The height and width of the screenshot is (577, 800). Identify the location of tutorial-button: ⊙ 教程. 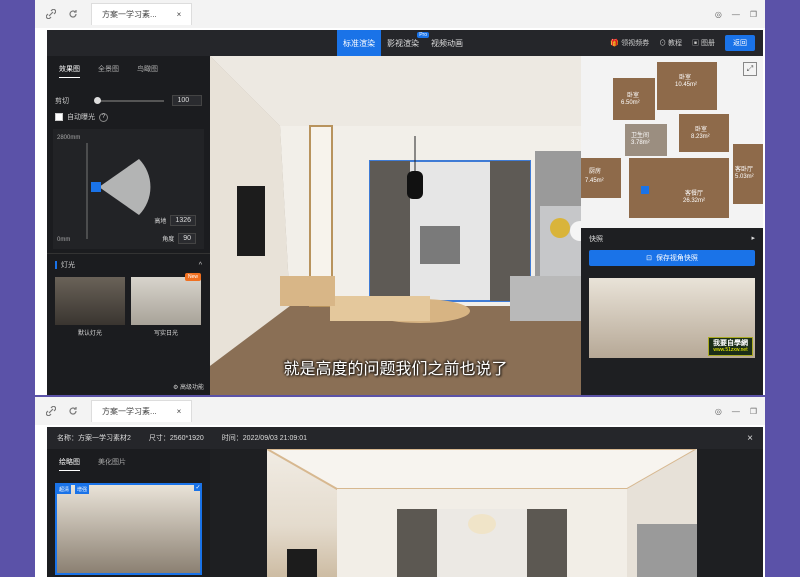
(670, 43).